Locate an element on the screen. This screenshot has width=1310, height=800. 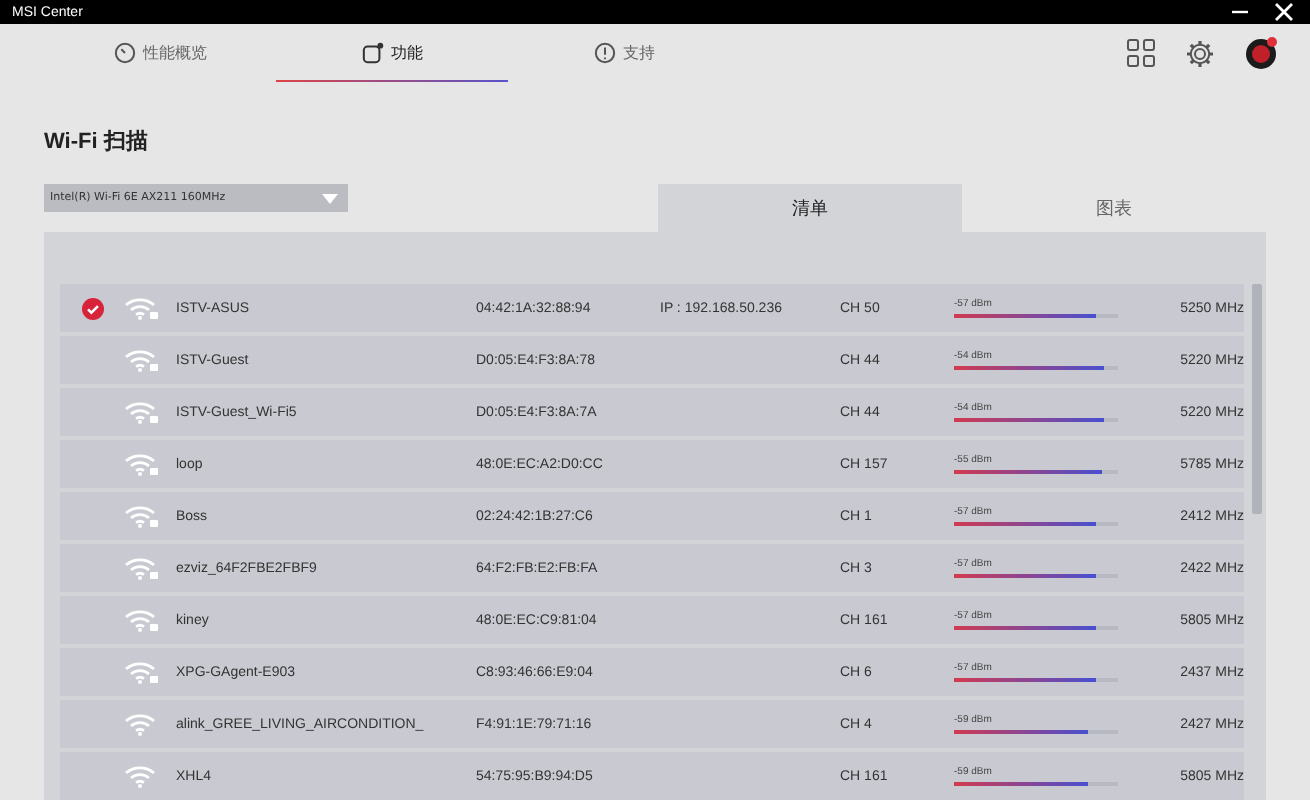
close-icon is located at coordinates (1284, 12).